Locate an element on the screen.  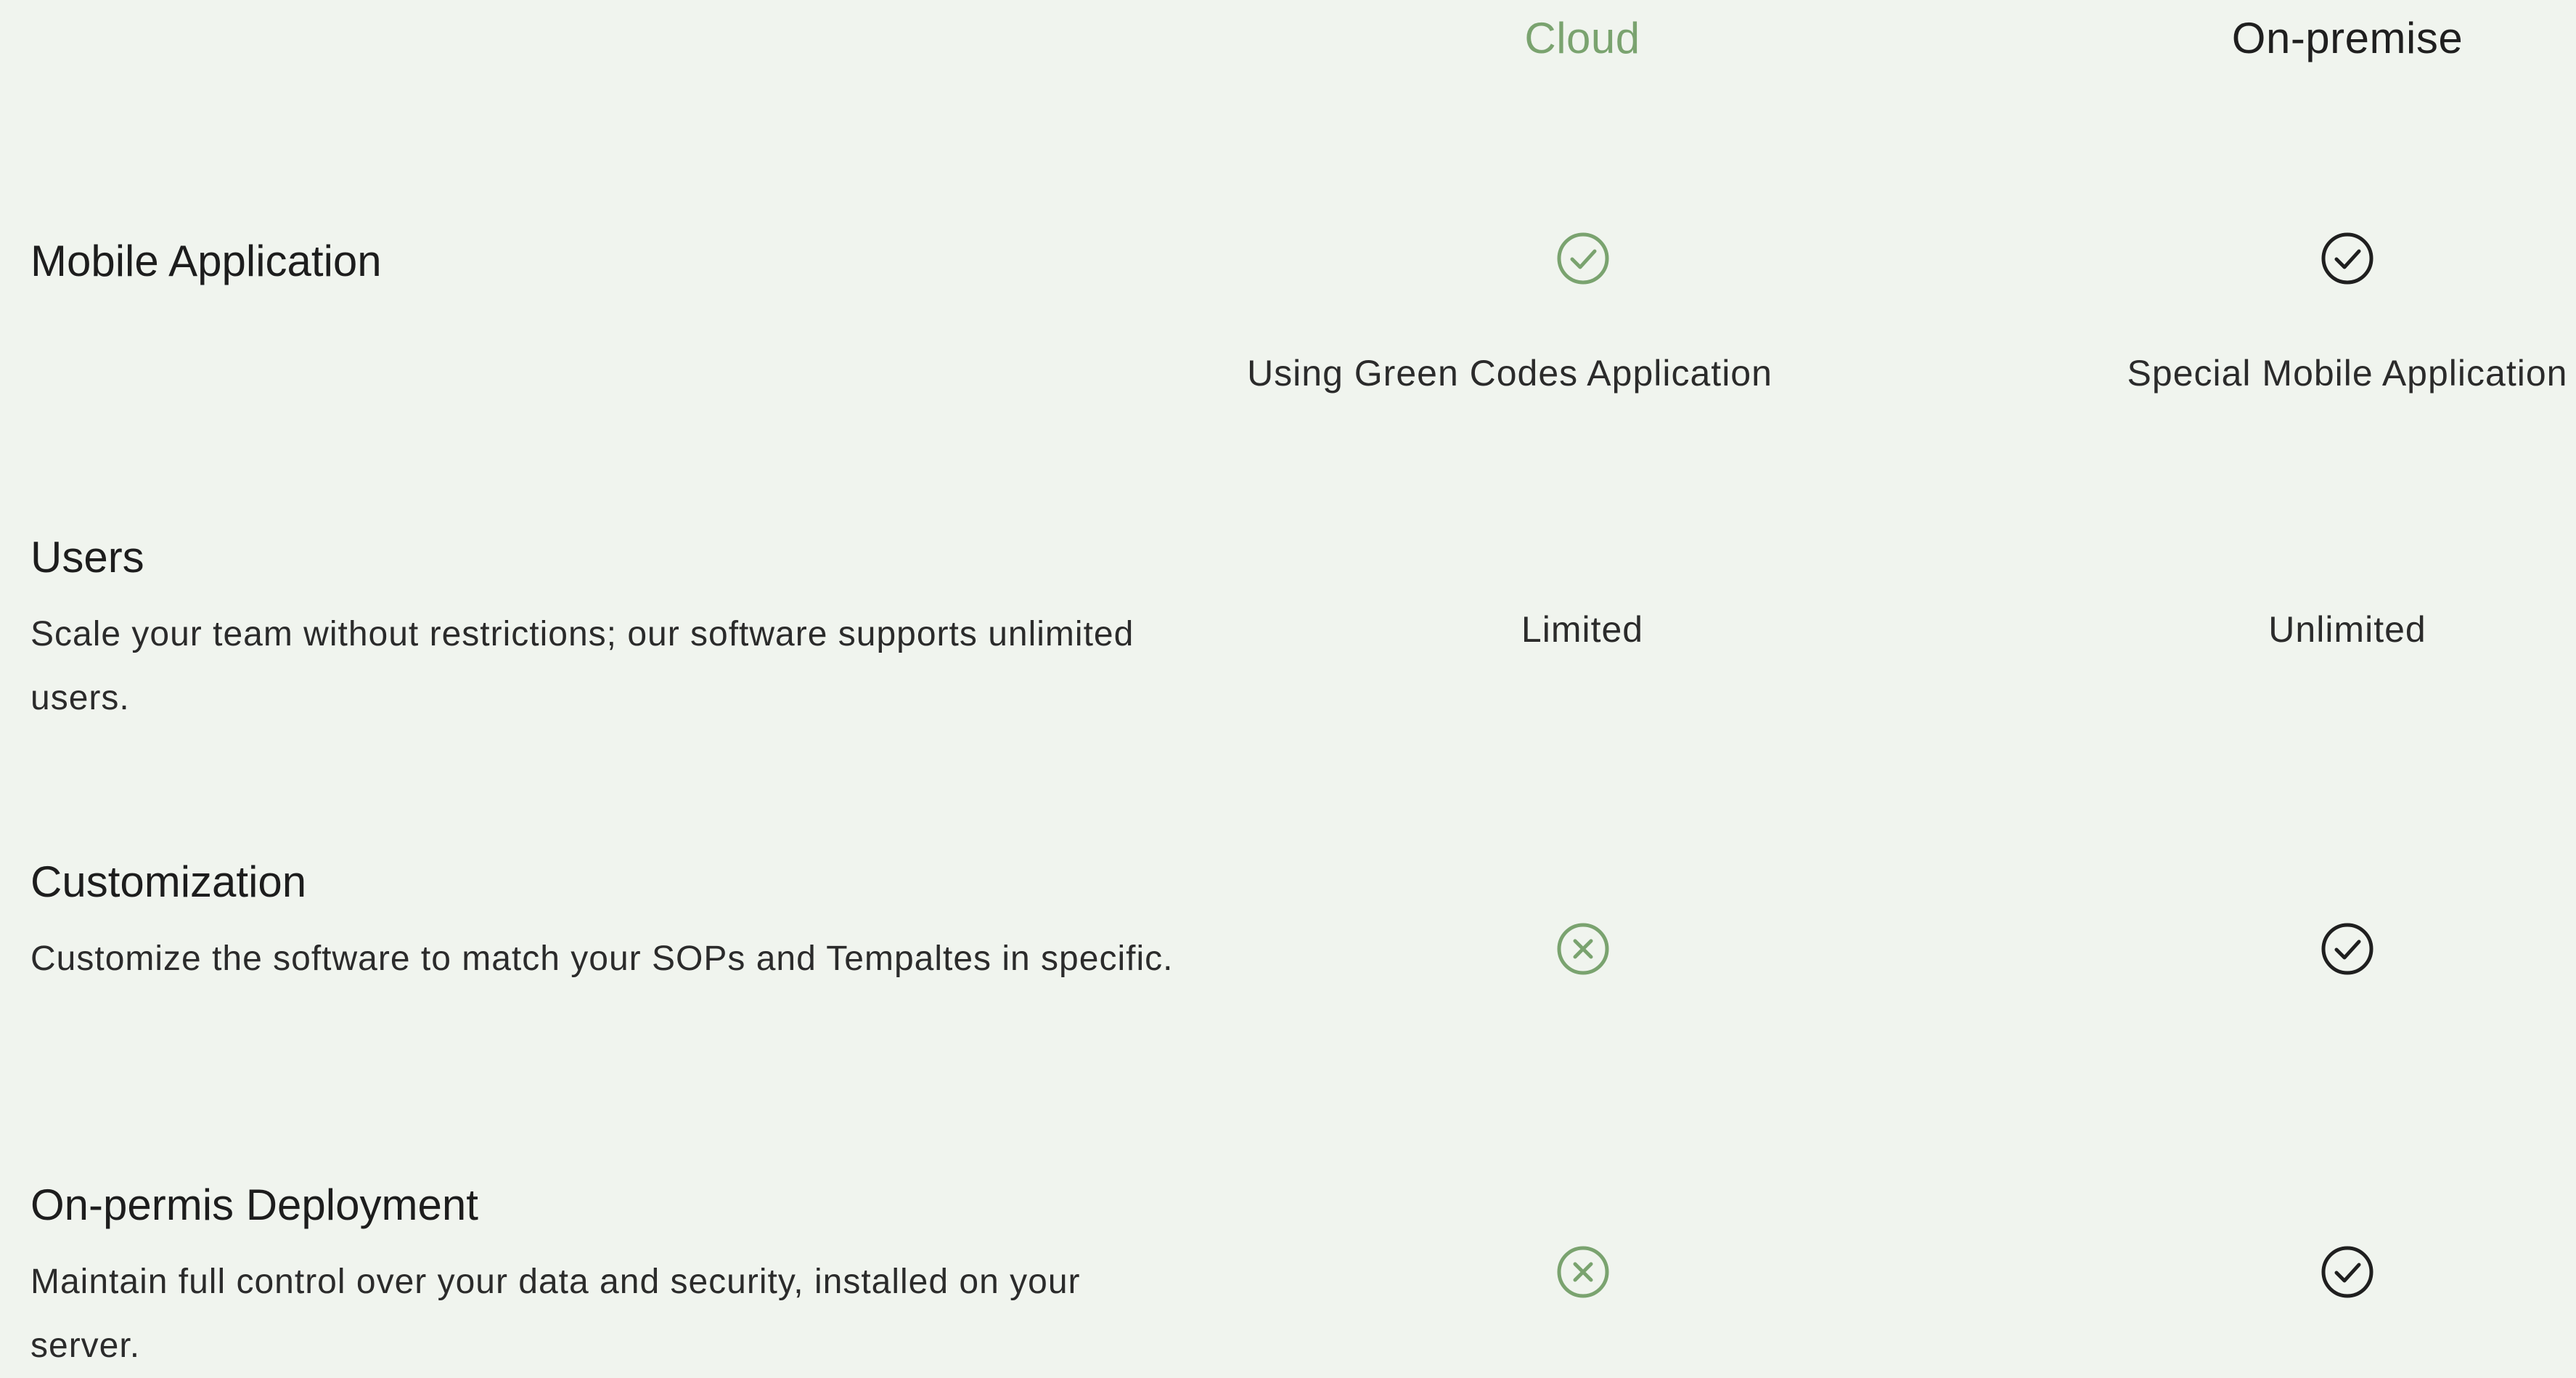
onpremise-mobile-app-detail: Special Mobile Application is located at coordinates (2347, 373).